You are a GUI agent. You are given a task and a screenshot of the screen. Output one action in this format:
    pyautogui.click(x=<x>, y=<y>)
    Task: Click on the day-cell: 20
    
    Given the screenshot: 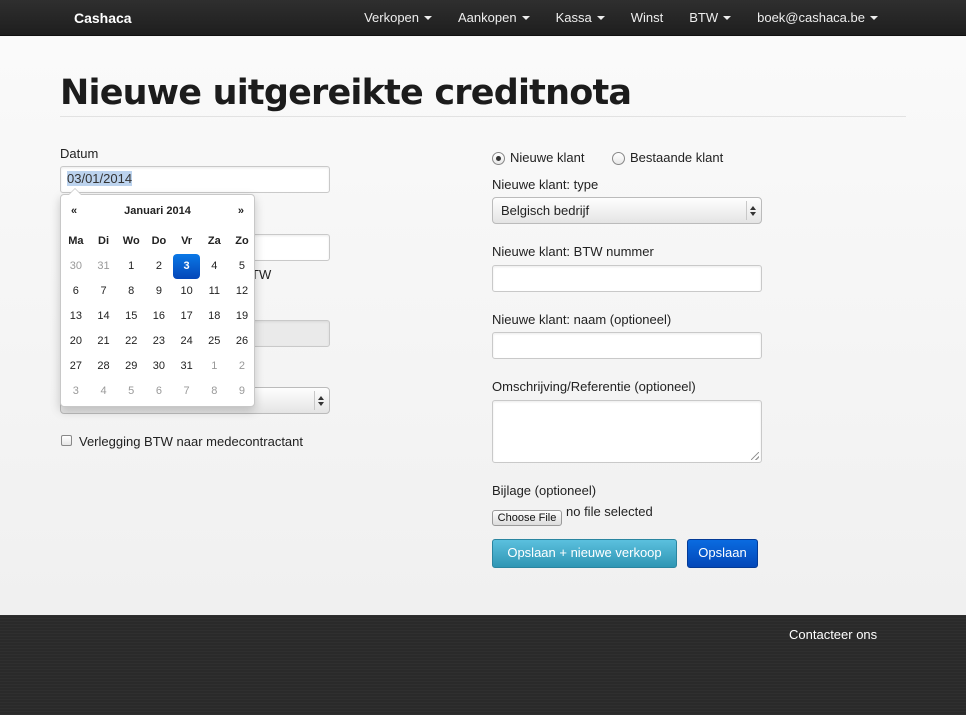 What is the action you would take?
    pyautogui.click(x=76, y=341)
    